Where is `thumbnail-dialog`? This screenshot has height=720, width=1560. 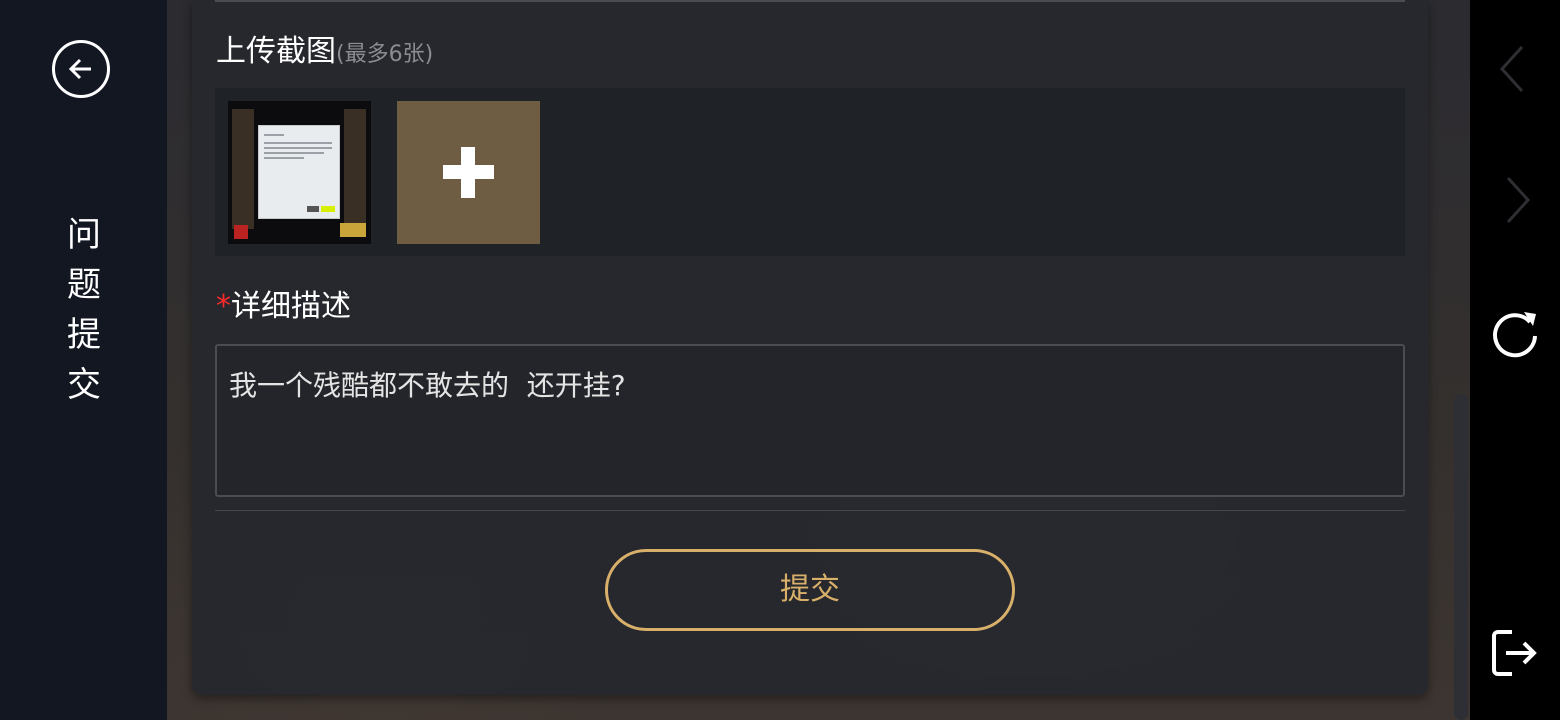
thumbnail-dialog is located at coordinates (299, 172).